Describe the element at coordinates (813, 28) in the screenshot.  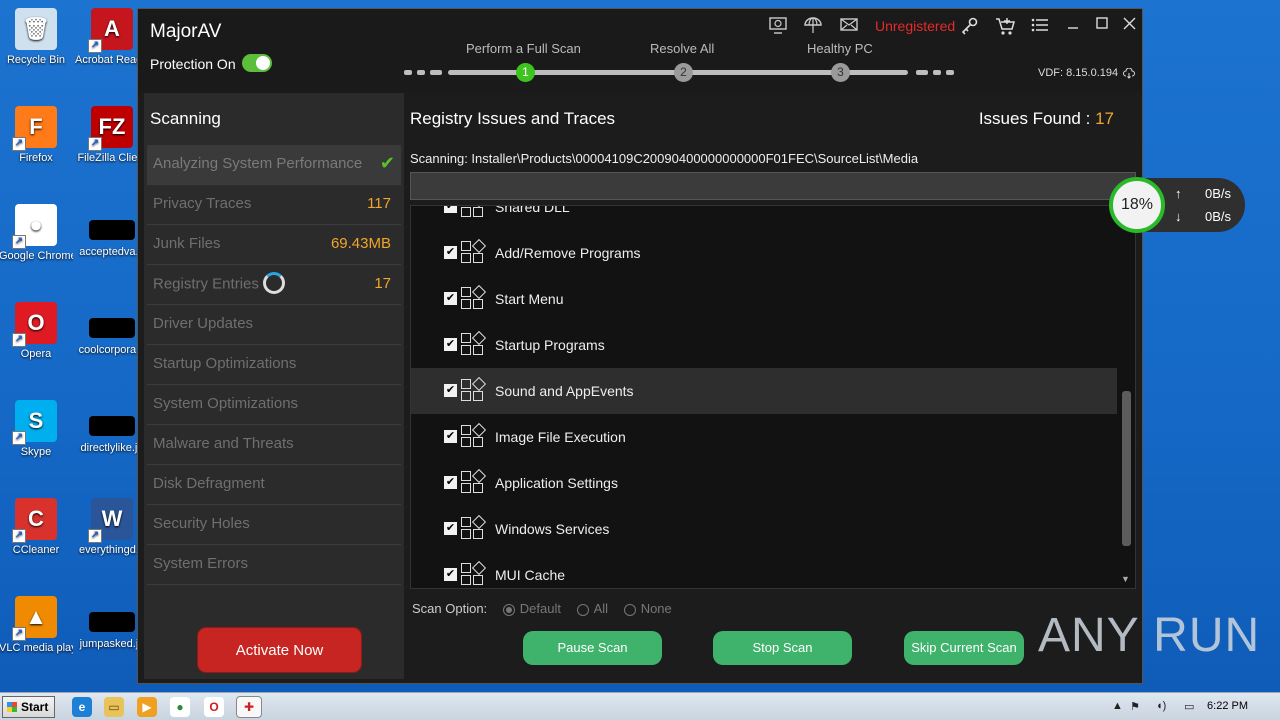
I see `globe-icon` at that location.